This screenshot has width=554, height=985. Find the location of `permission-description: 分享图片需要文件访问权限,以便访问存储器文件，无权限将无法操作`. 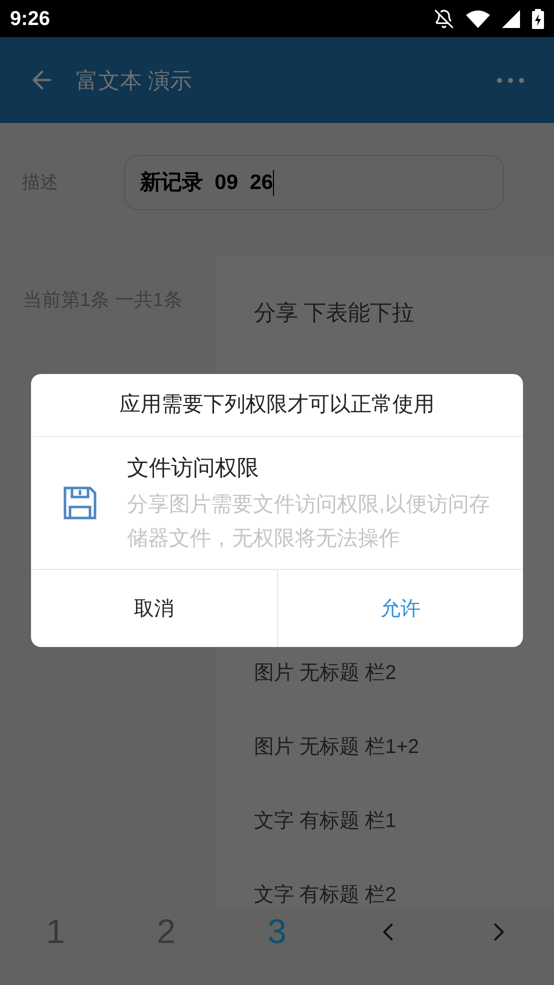

permission-description: 分享图片需要文件访问权限,以便访问存储器文件，无权限将无法操作 is located at coordinates (309, 522).